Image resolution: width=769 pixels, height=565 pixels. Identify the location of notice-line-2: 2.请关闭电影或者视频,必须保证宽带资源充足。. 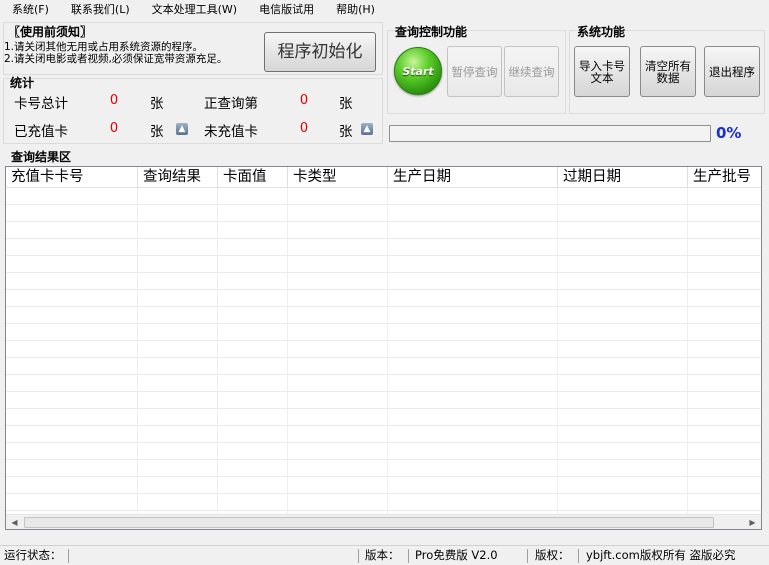
(116, 59).